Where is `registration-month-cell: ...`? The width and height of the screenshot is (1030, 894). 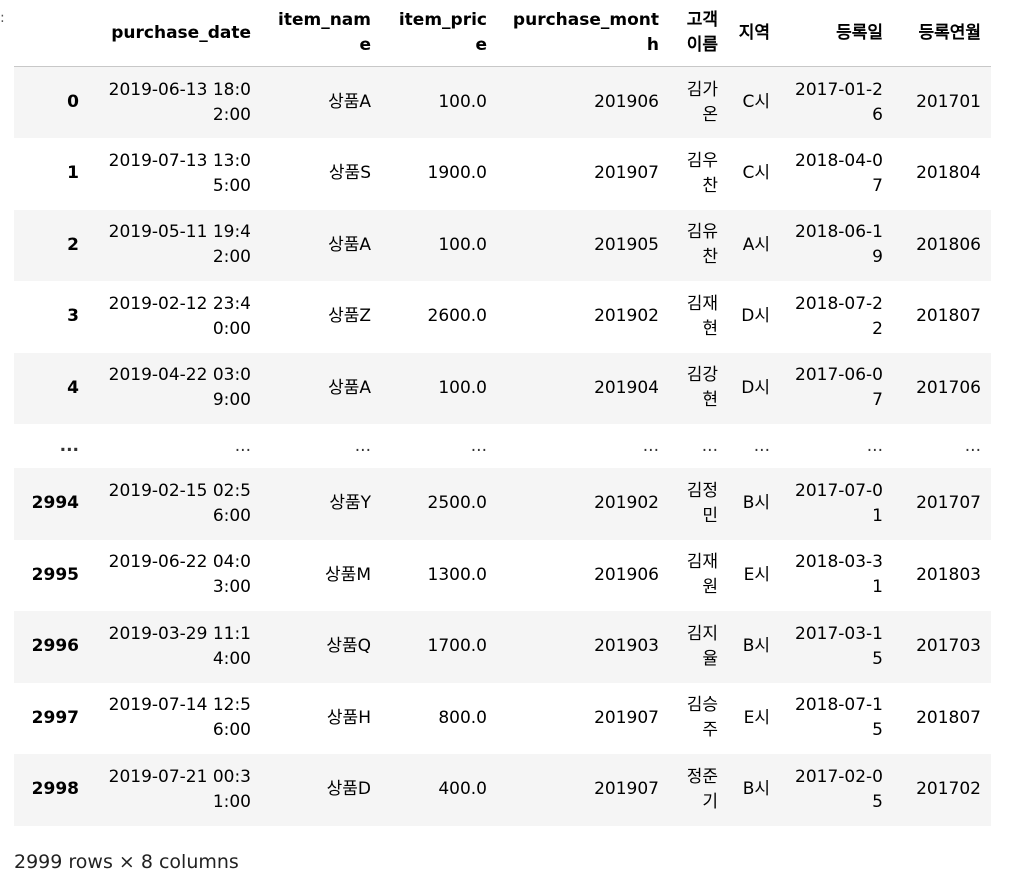
registration-month-cell: ... is located at coordinates (972, 445).